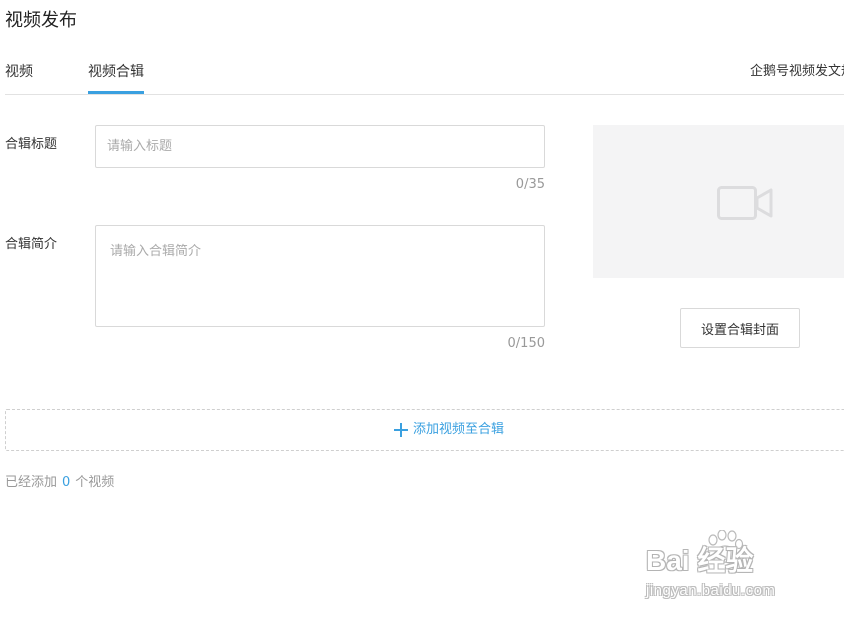 The image size is (844, 622). I want to click on collection-title-label: 合辑标题, so click(31, 144).